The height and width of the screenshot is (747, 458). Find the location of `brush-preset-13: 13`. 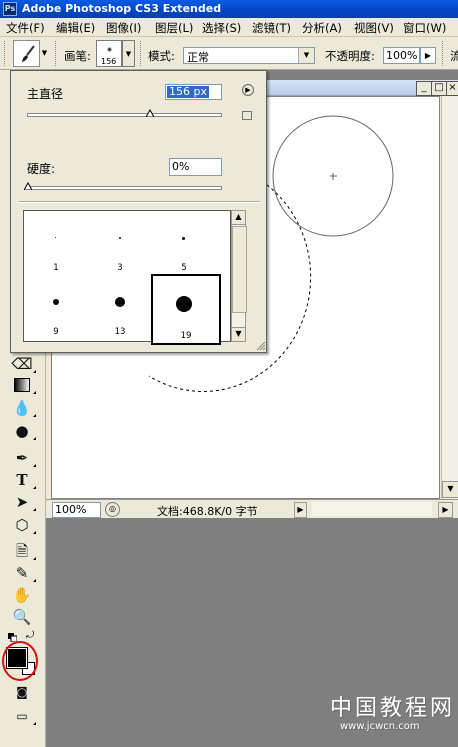

brush-preset-13: 13 is located at coordinates (120, 307).